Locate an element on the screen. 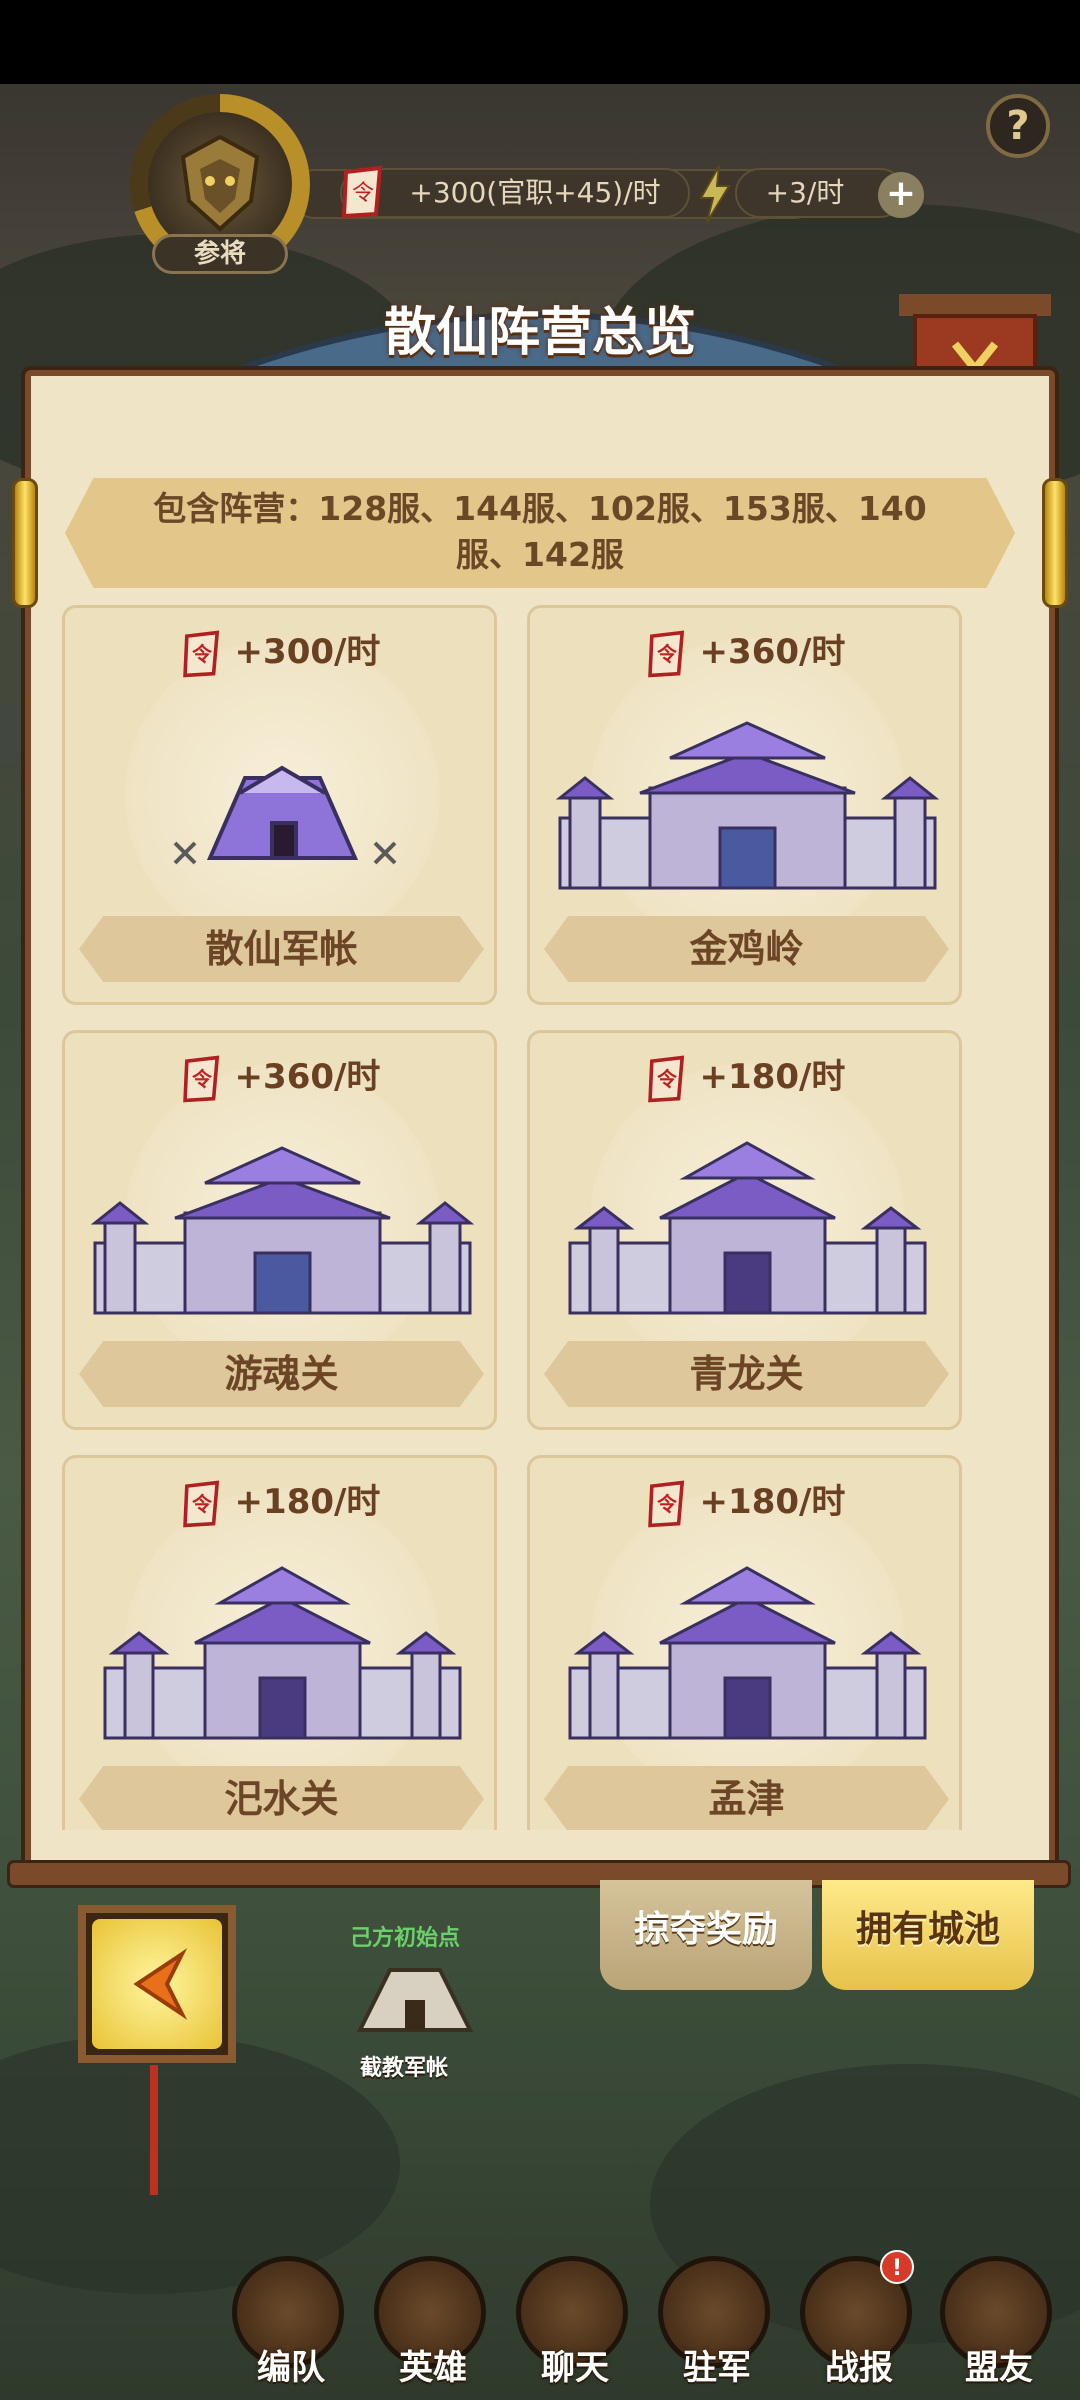 The height and width of the screenshot is (2400, 1080). city-card: 令 +180/时孟津 is located at coordinates (744, 1642).